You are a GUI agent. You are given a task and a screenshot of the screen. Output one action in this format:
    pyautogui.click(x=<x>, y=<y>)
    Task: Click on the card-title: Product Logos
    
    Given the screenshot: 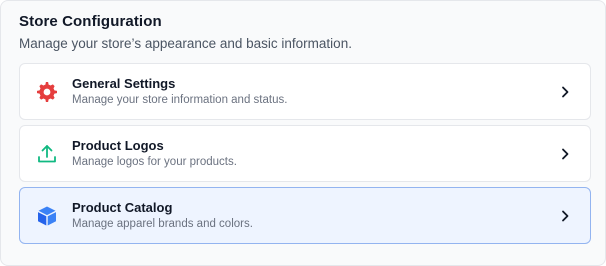 What is the action you would take?
    pyautogui.click(x=118, y=145)
    